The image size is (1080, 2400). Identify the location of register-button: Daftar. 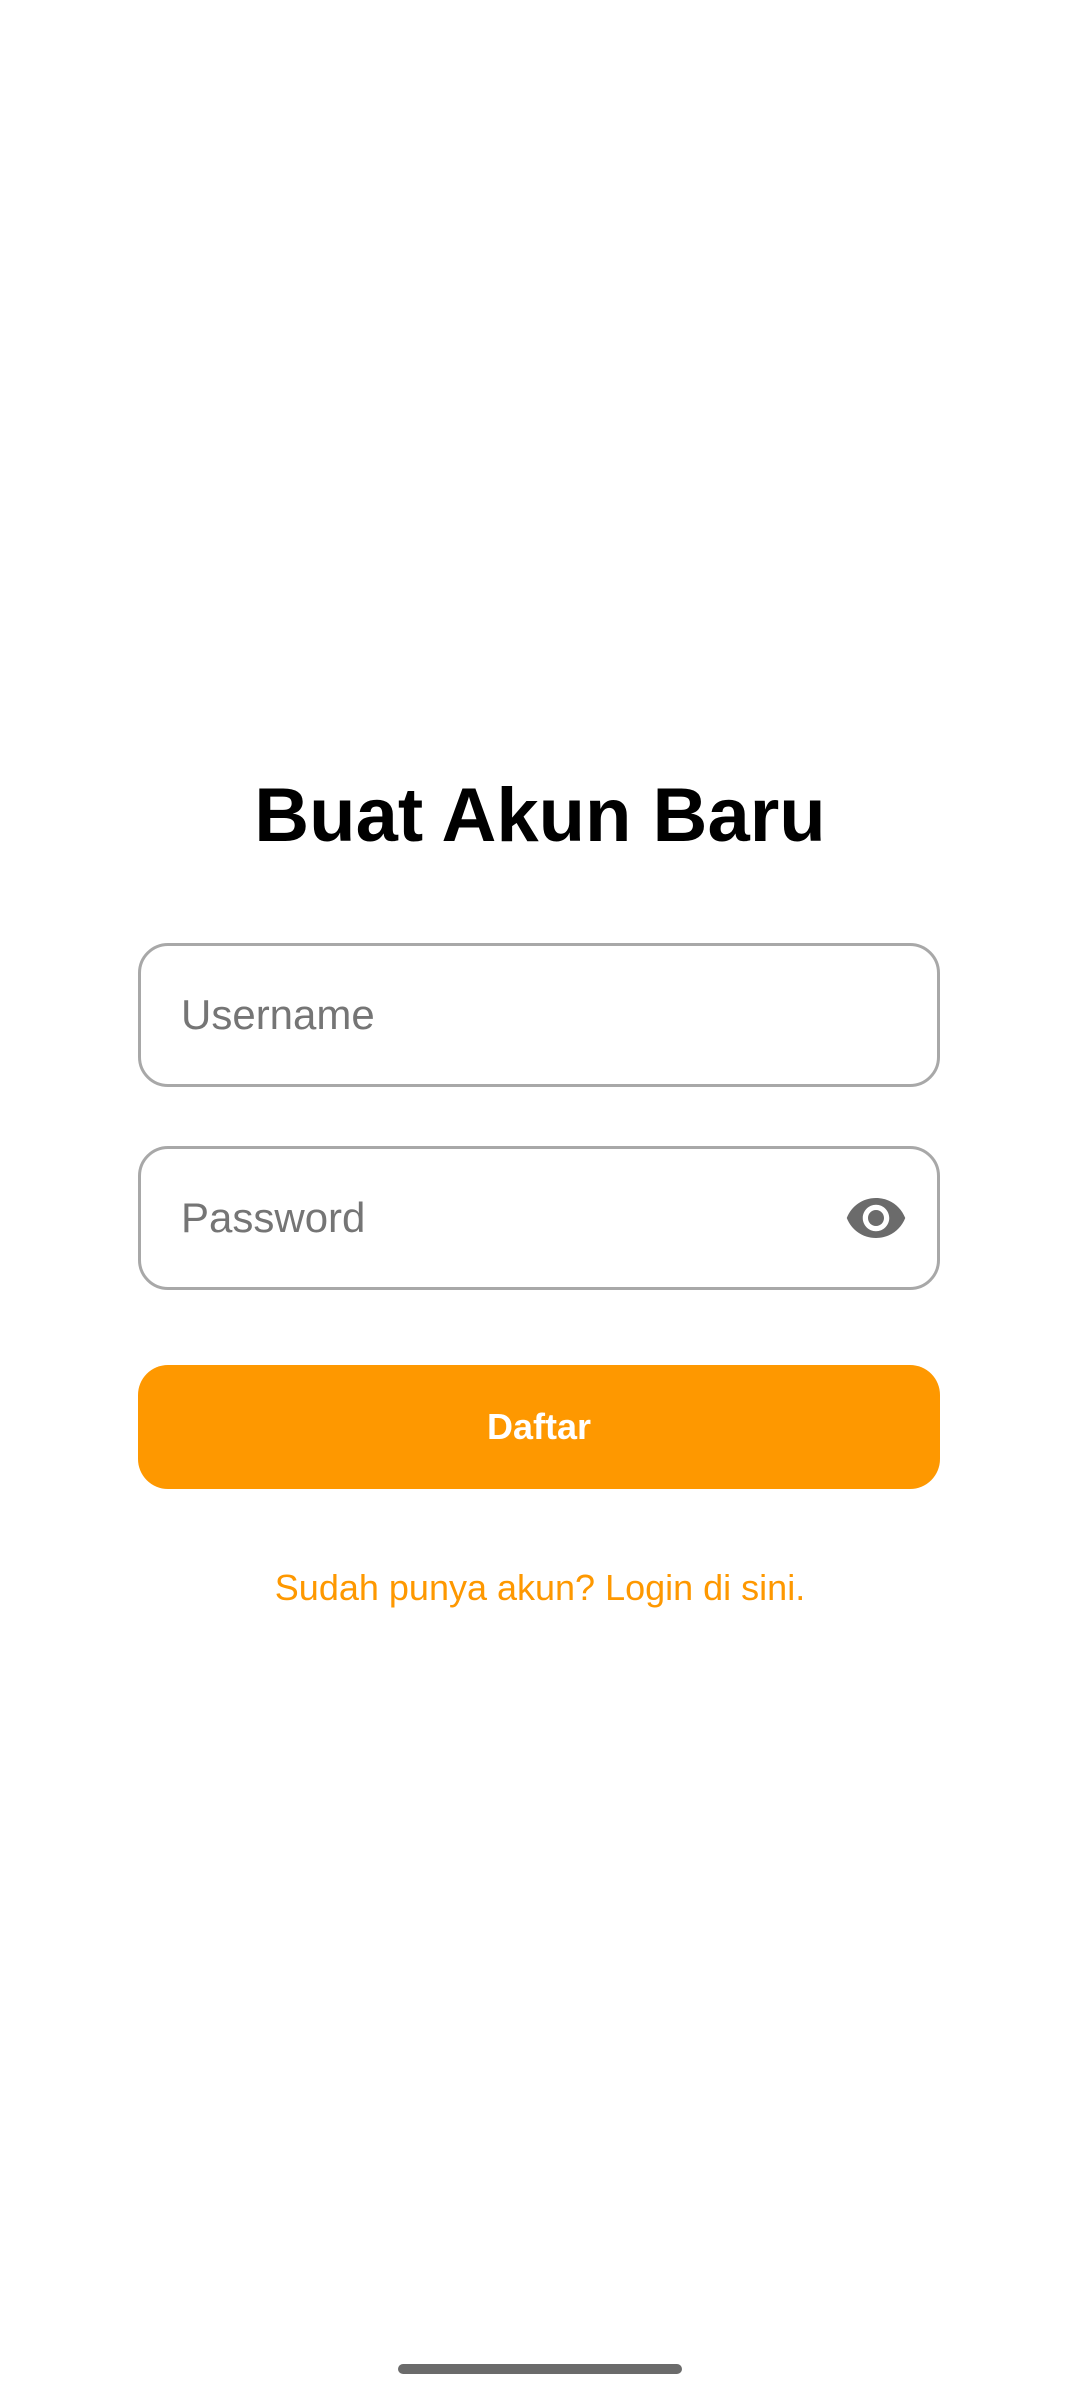
(539, 1427).